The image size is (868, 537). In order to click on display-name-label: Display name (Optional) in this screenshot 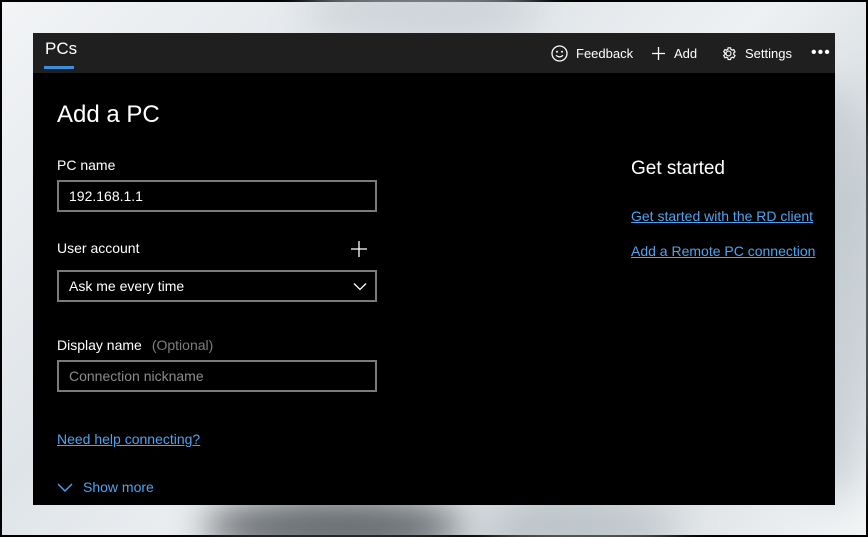, I will do `click(135, 345)`.